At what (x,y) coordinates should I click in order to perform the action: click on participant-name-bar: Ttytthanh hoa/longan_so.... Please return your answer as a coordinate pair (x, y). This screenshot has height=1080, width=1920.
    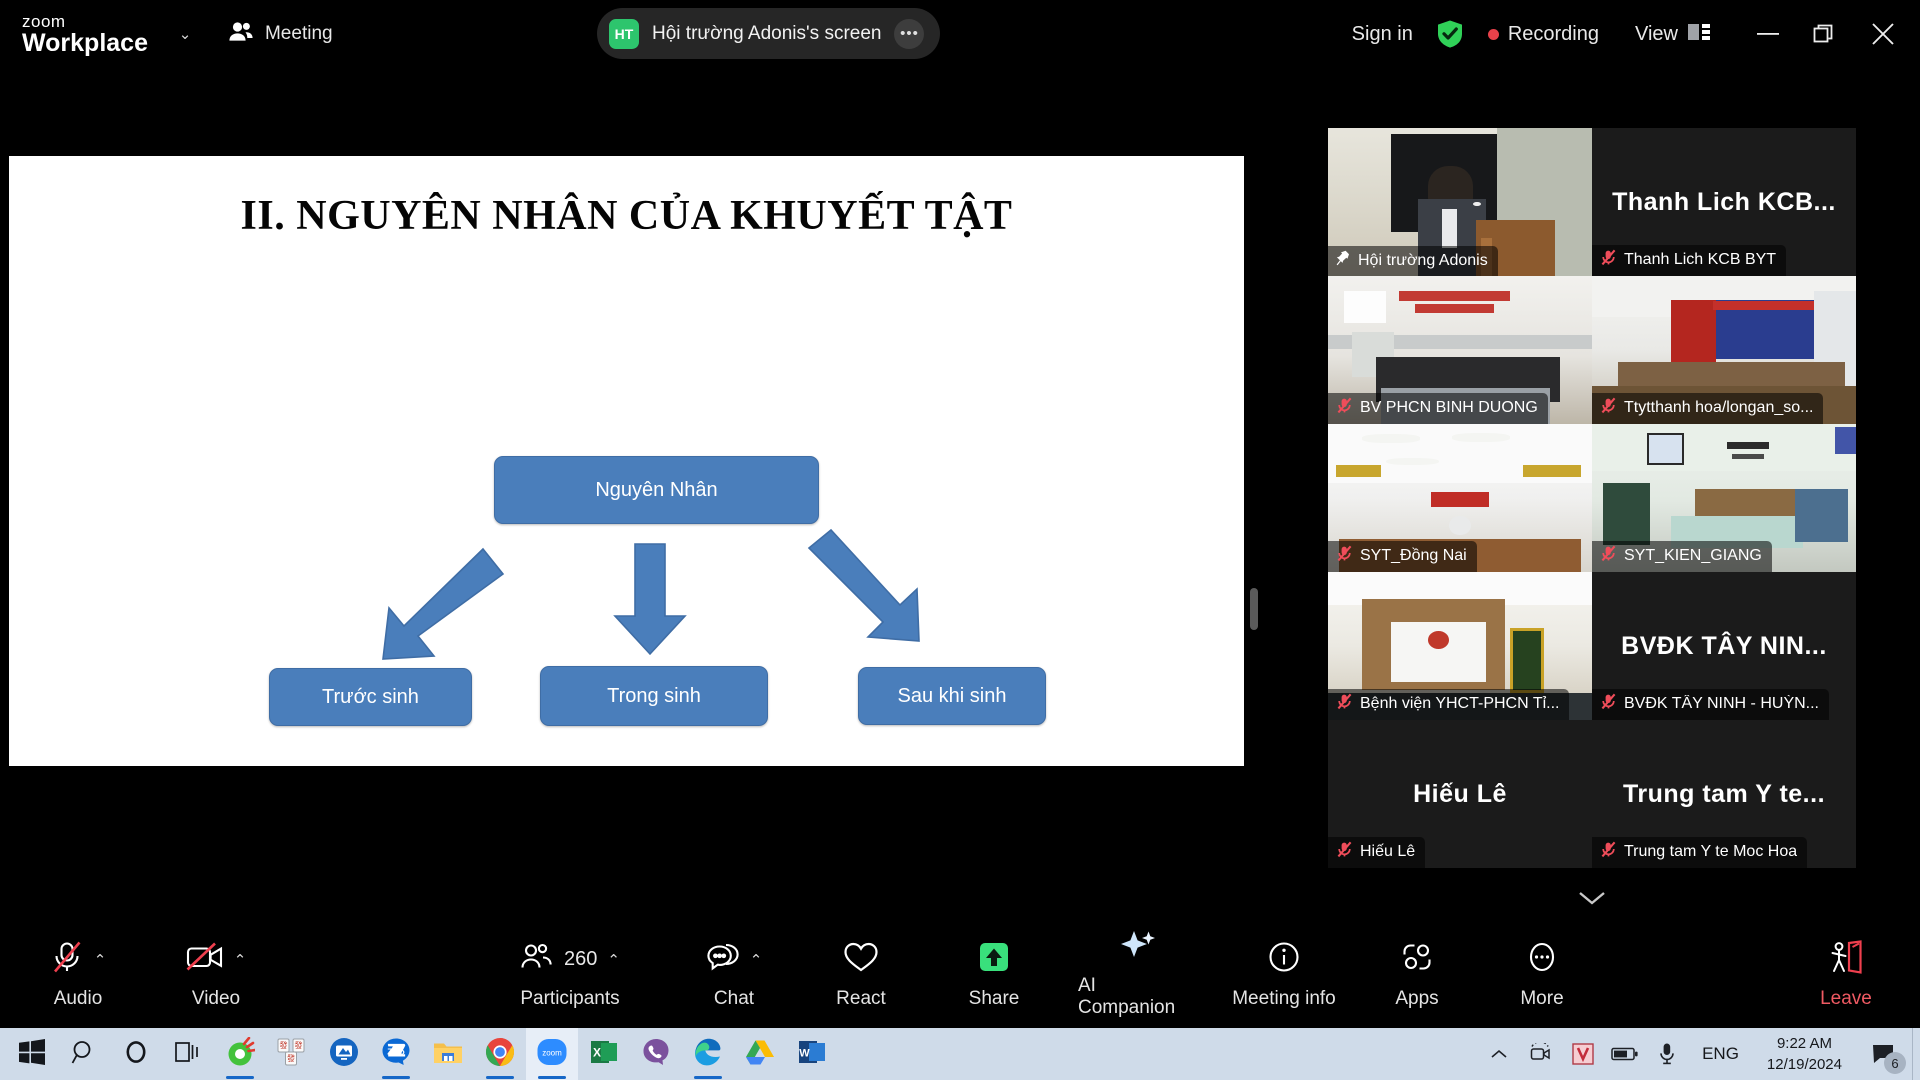
    Looking at the image, I should click on (1708, 408).